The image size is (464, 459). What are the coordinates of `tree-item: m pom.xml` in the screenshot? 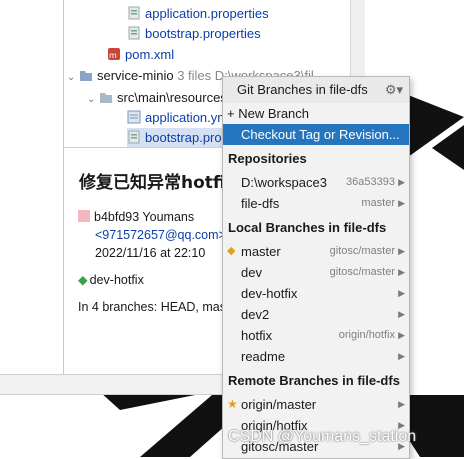 It's located at (140, 55).